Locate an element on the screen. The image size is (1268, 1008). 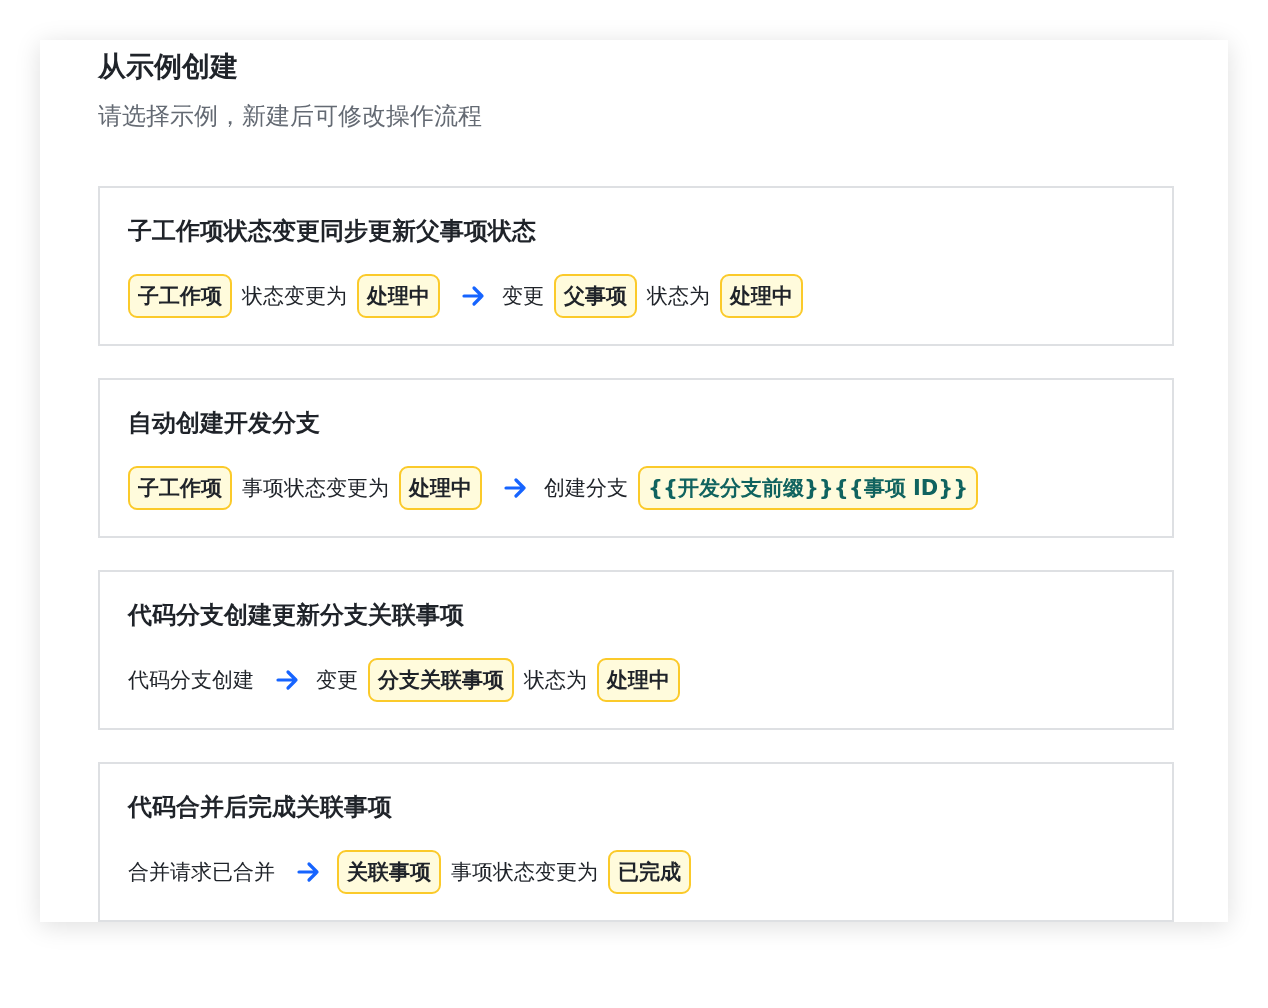
variable-tag: {{开发分支前缀}}{{事项 ID}} is located at coordinates (808, 488).